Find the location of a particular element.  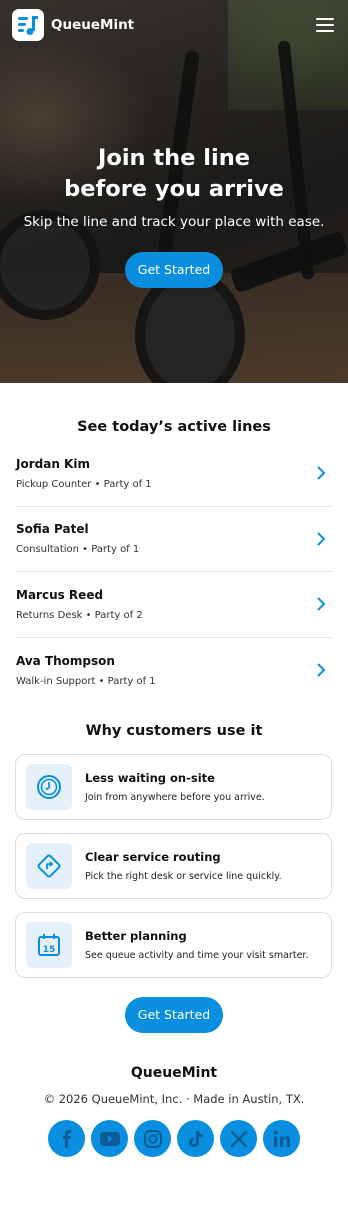

feature-card-title: Better planning is located at coordinates (136, 936).